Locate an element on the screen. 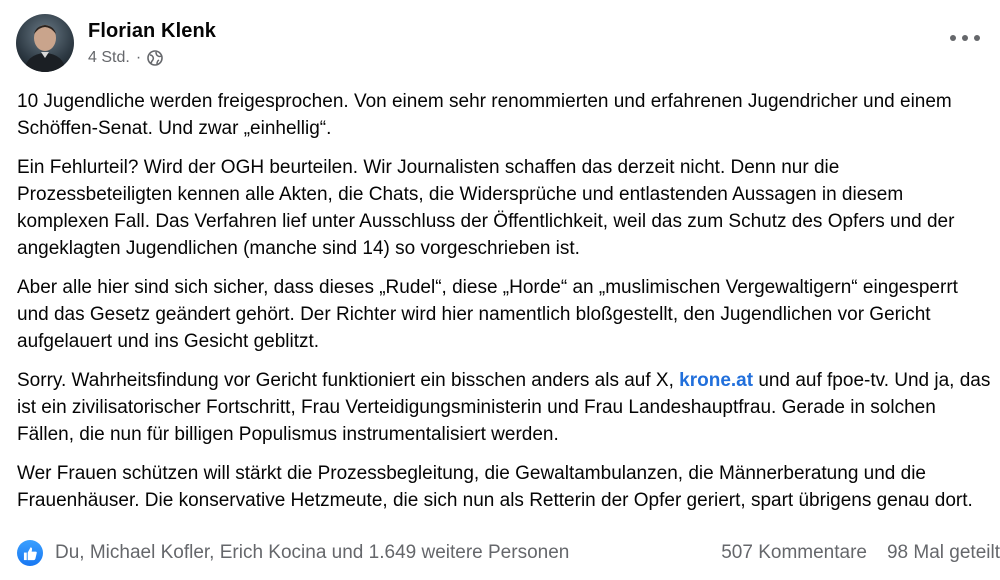  more-options-icon is located at coordinates (965, 38).